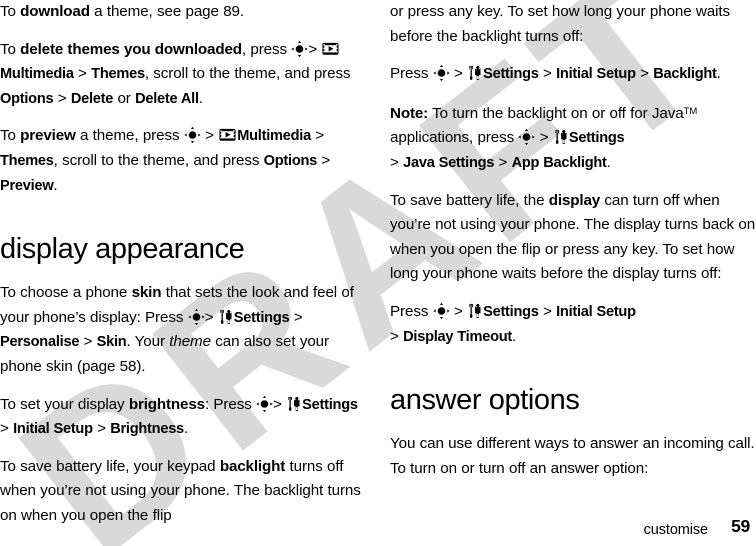 The image size is (756, 546). I want to click on emphasis-skin: skin, so click(146, 293).